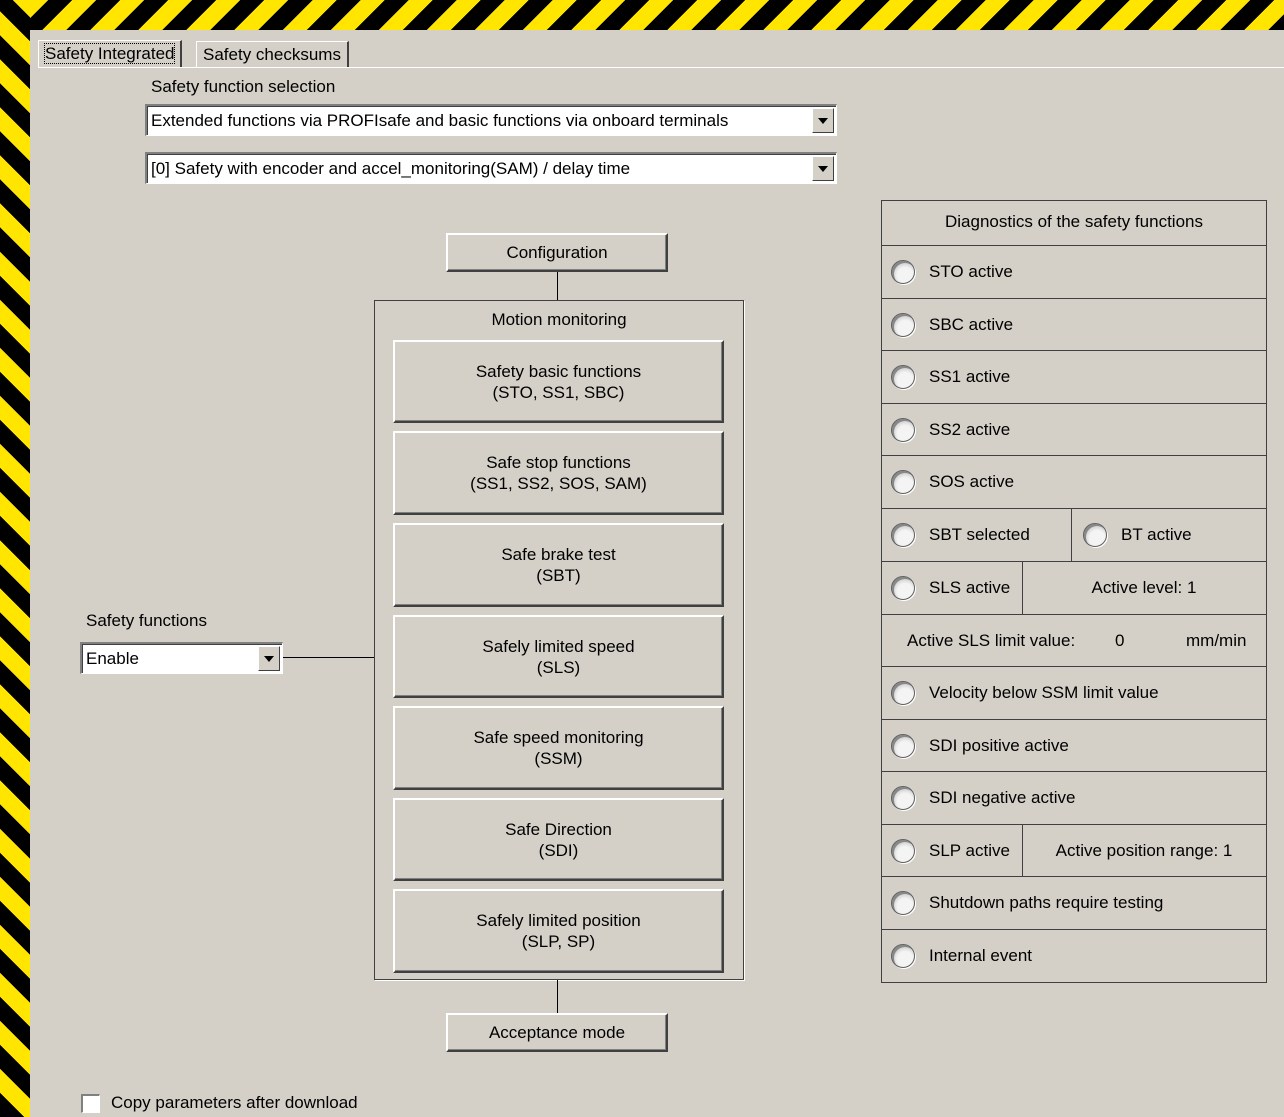  I want to click on diag-label: STO active, so click(971, 271).